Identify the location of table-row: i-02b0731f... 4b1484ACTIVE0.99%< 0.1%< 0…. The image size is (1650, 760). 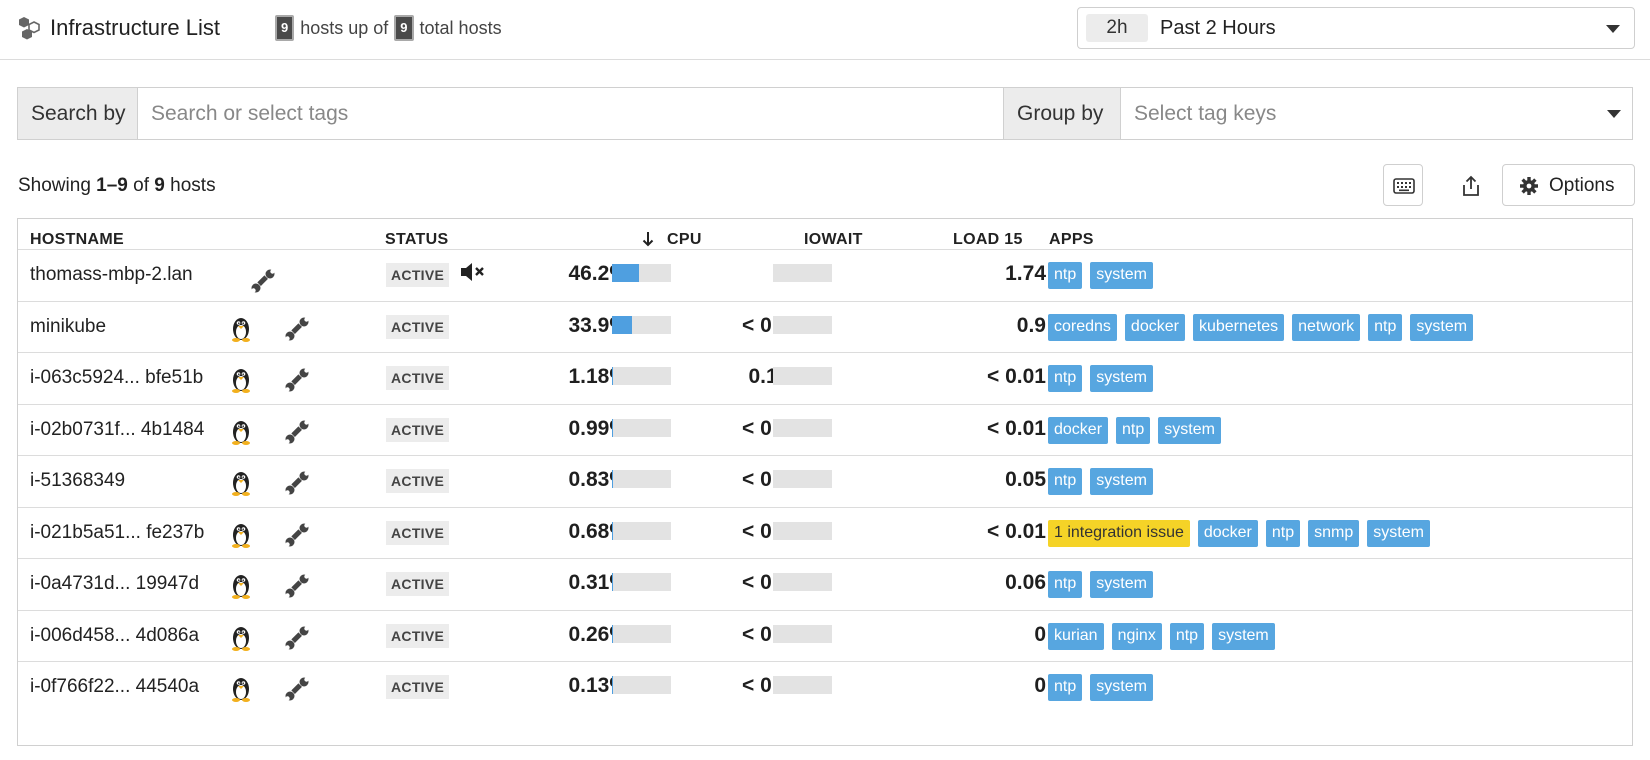
(825, 430).